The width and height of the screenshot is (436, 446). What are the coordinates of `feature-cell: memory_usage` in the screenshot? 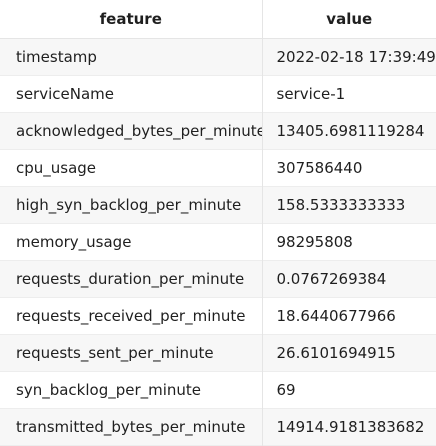 It's located at (131, 242).